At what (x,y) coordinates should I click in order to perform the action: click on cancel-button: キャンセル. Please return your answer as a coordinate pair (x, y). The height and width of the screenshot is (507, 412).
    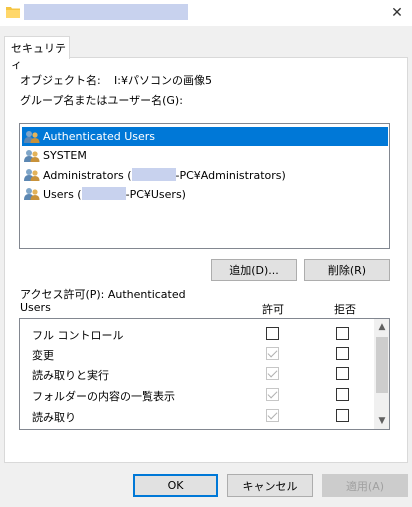
    Looking at the image, I should click on (270, 485).